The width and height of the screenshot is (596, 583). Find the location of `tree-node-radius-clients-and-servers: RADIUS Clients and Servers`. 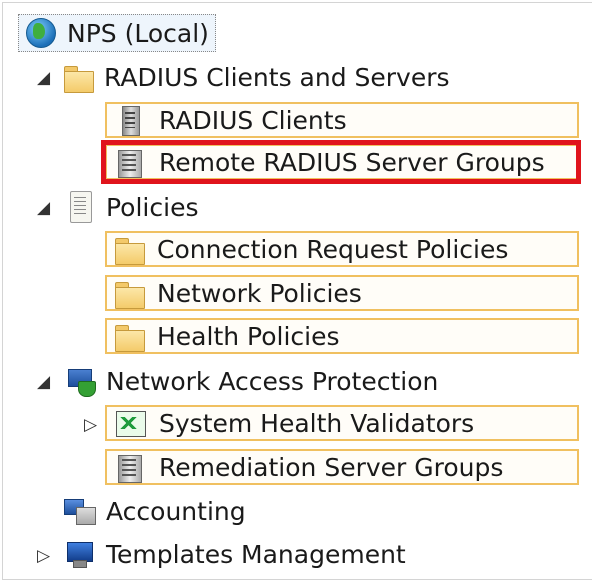

tree-node-radius-clients-and-servers: RADIUS Clients and Servers is located at coordinates (257, 77).